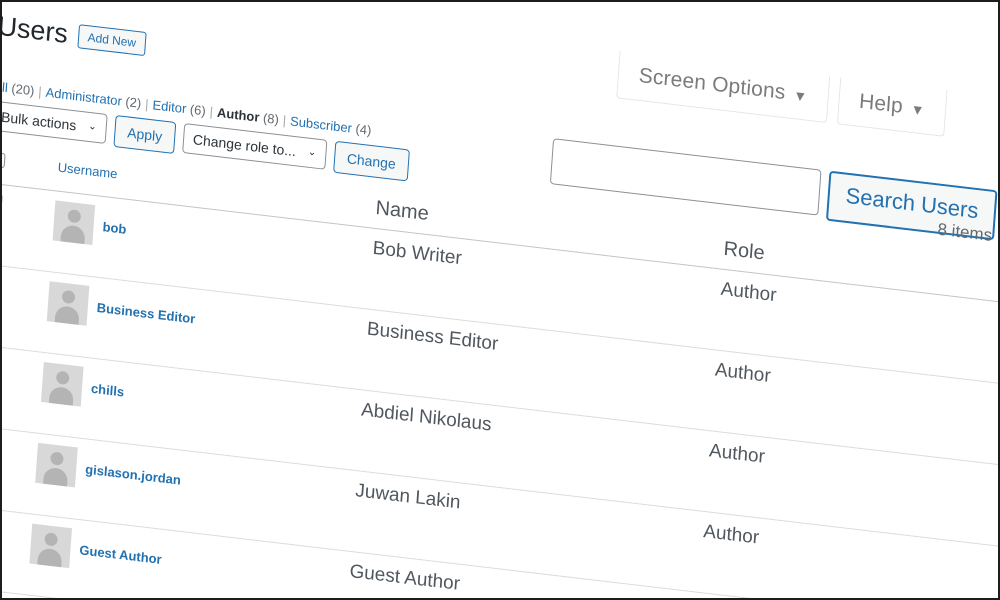  What do you see at coordinates (2, 201) in the screenshot?
I see `row-checkbox` at bounding box center [2, 201].